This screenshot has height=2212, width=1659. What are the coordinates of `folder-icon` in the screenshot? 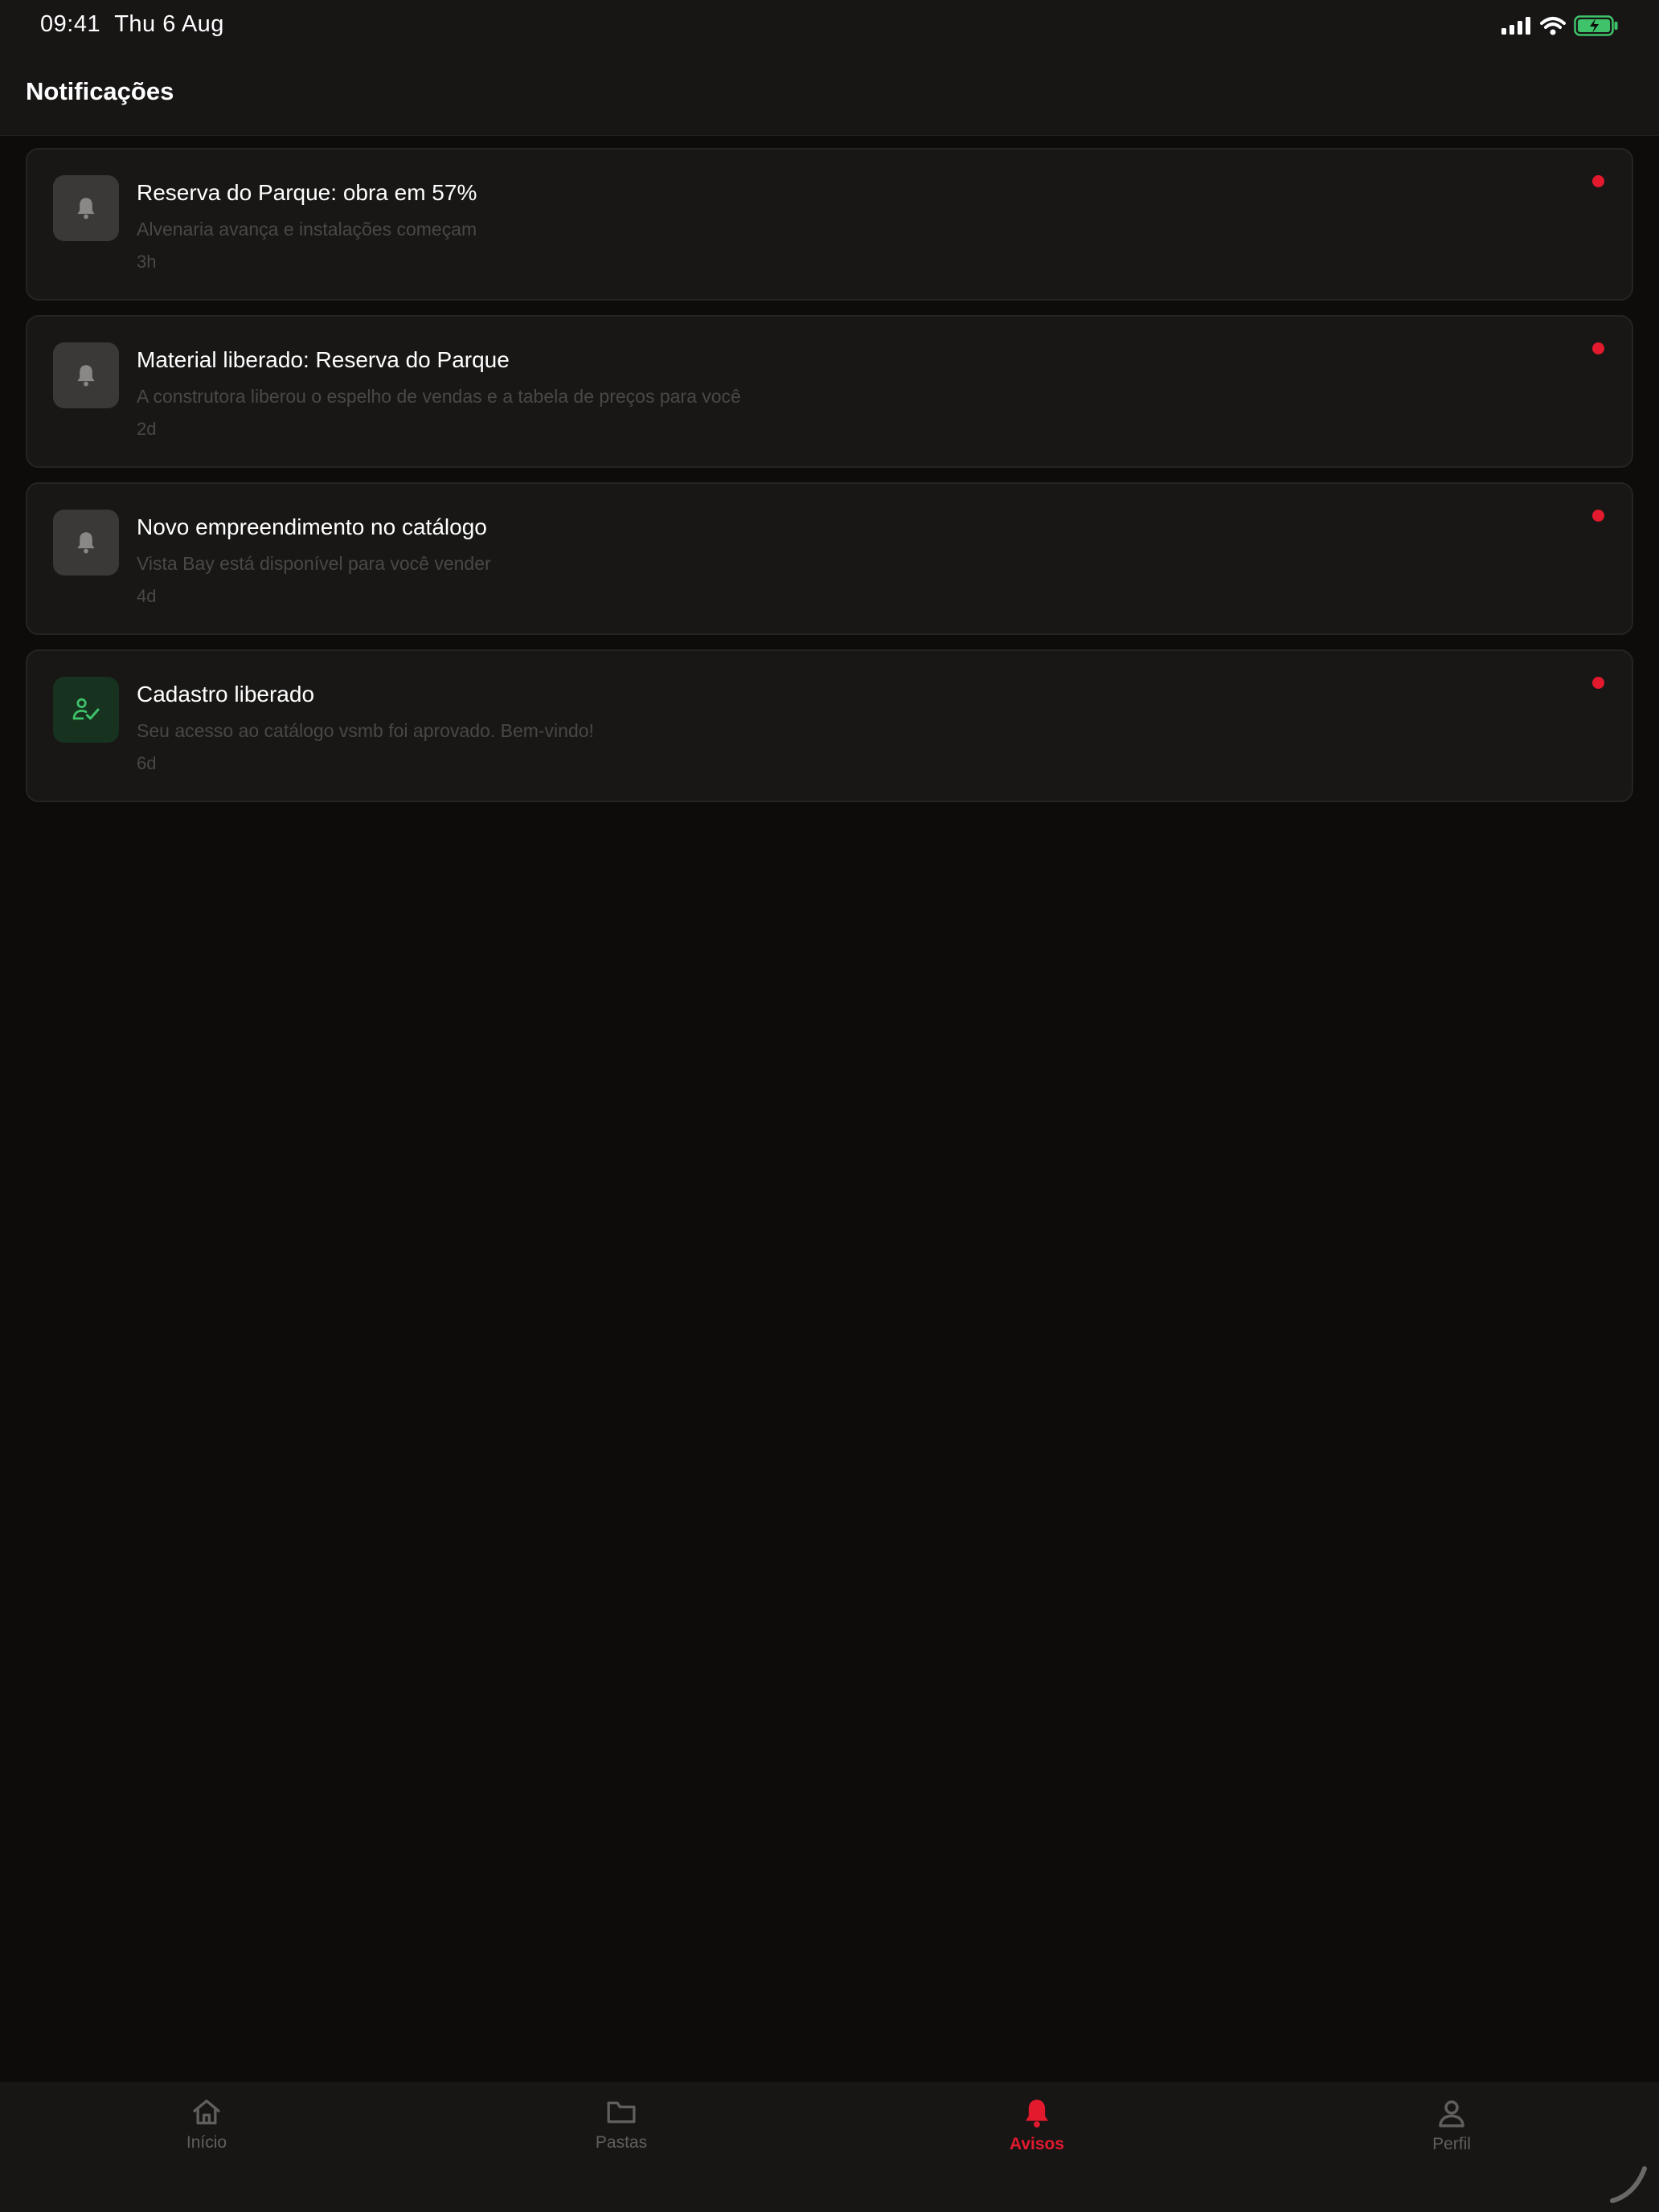 It's located at (621, 2112).